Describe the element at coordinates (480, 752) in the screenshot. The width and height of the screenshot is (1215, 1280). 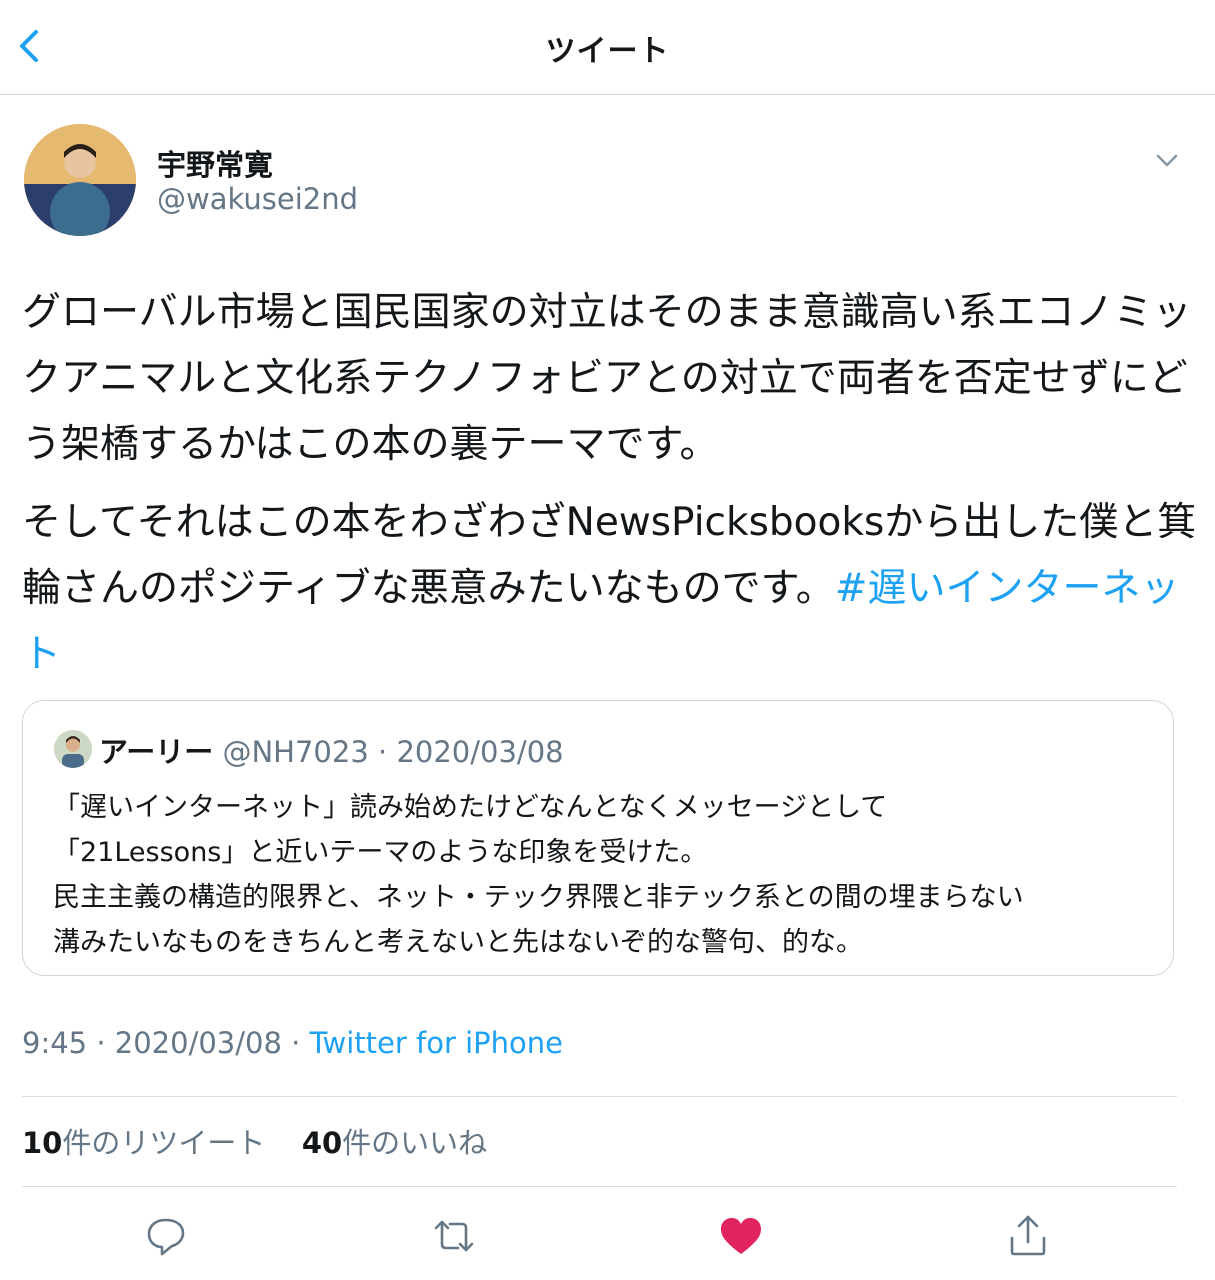
I see `quoted-date: 2020/03/08` at that location.